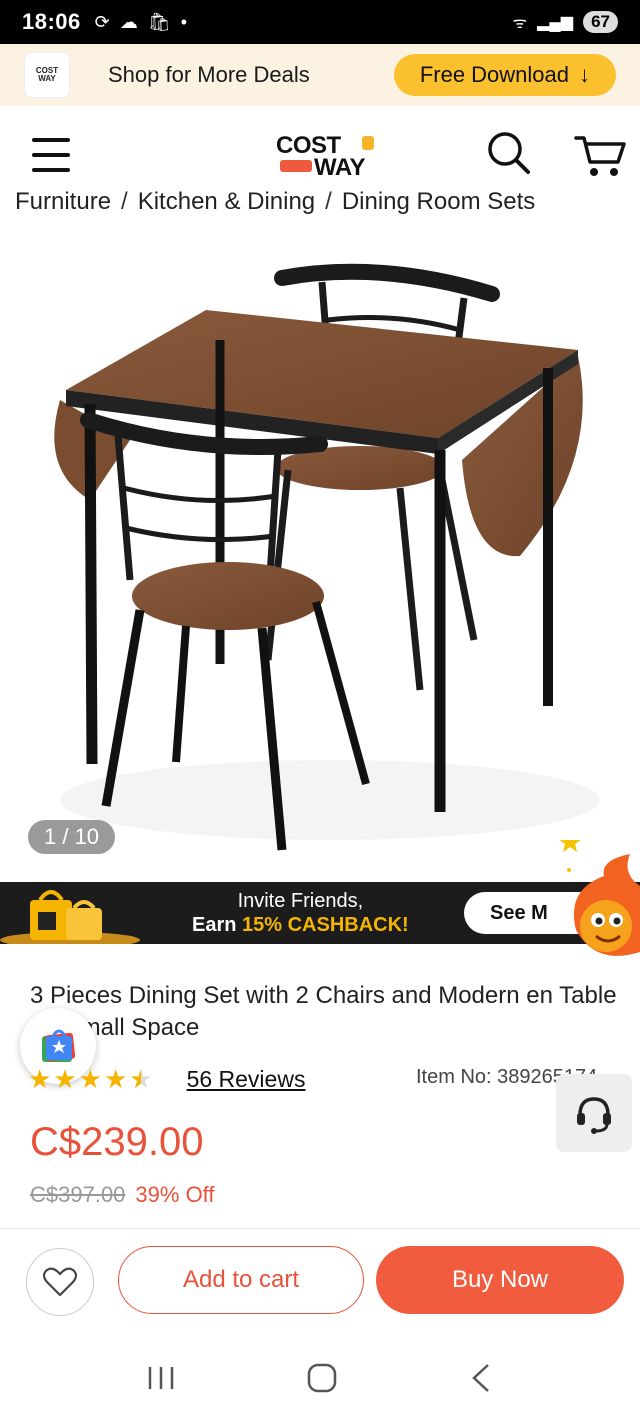 The width and height of the screenshot is (640, 1422). Describe the element at coordinates (102, 21) in the screenshot. I see `sync-icon: ⟳` at that location.